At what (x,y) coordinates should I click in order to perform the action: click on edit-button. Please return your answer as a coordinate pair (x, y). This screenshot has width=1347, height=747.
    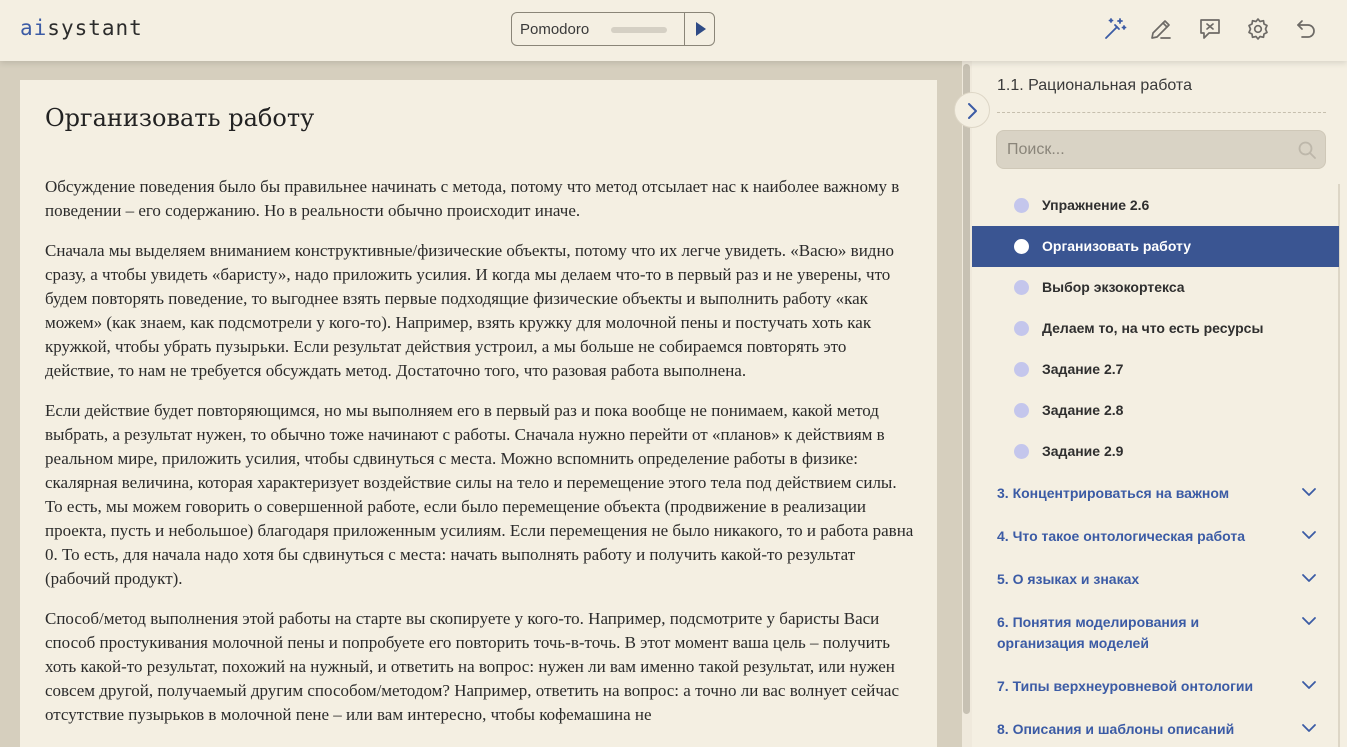
    Looking at the image, I should click on (1161, 29).